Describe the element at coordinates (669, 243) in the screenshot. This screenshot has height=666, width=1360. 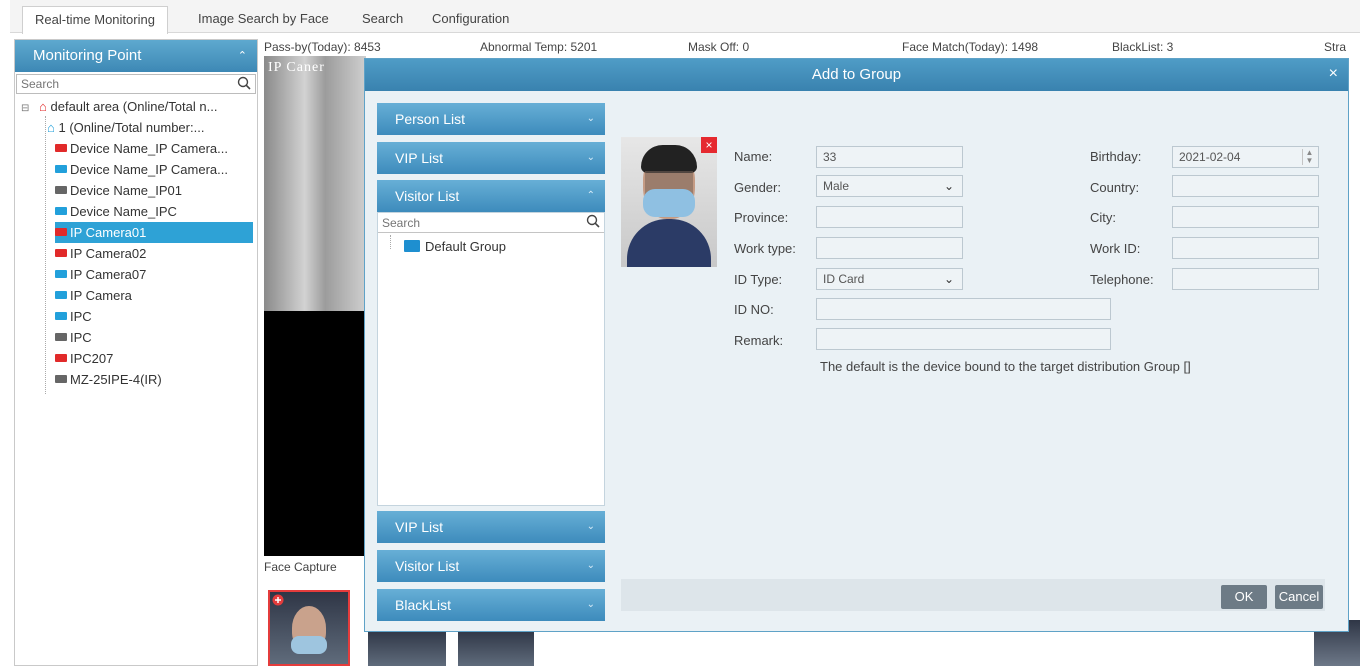
I see `photo-body` at that location.